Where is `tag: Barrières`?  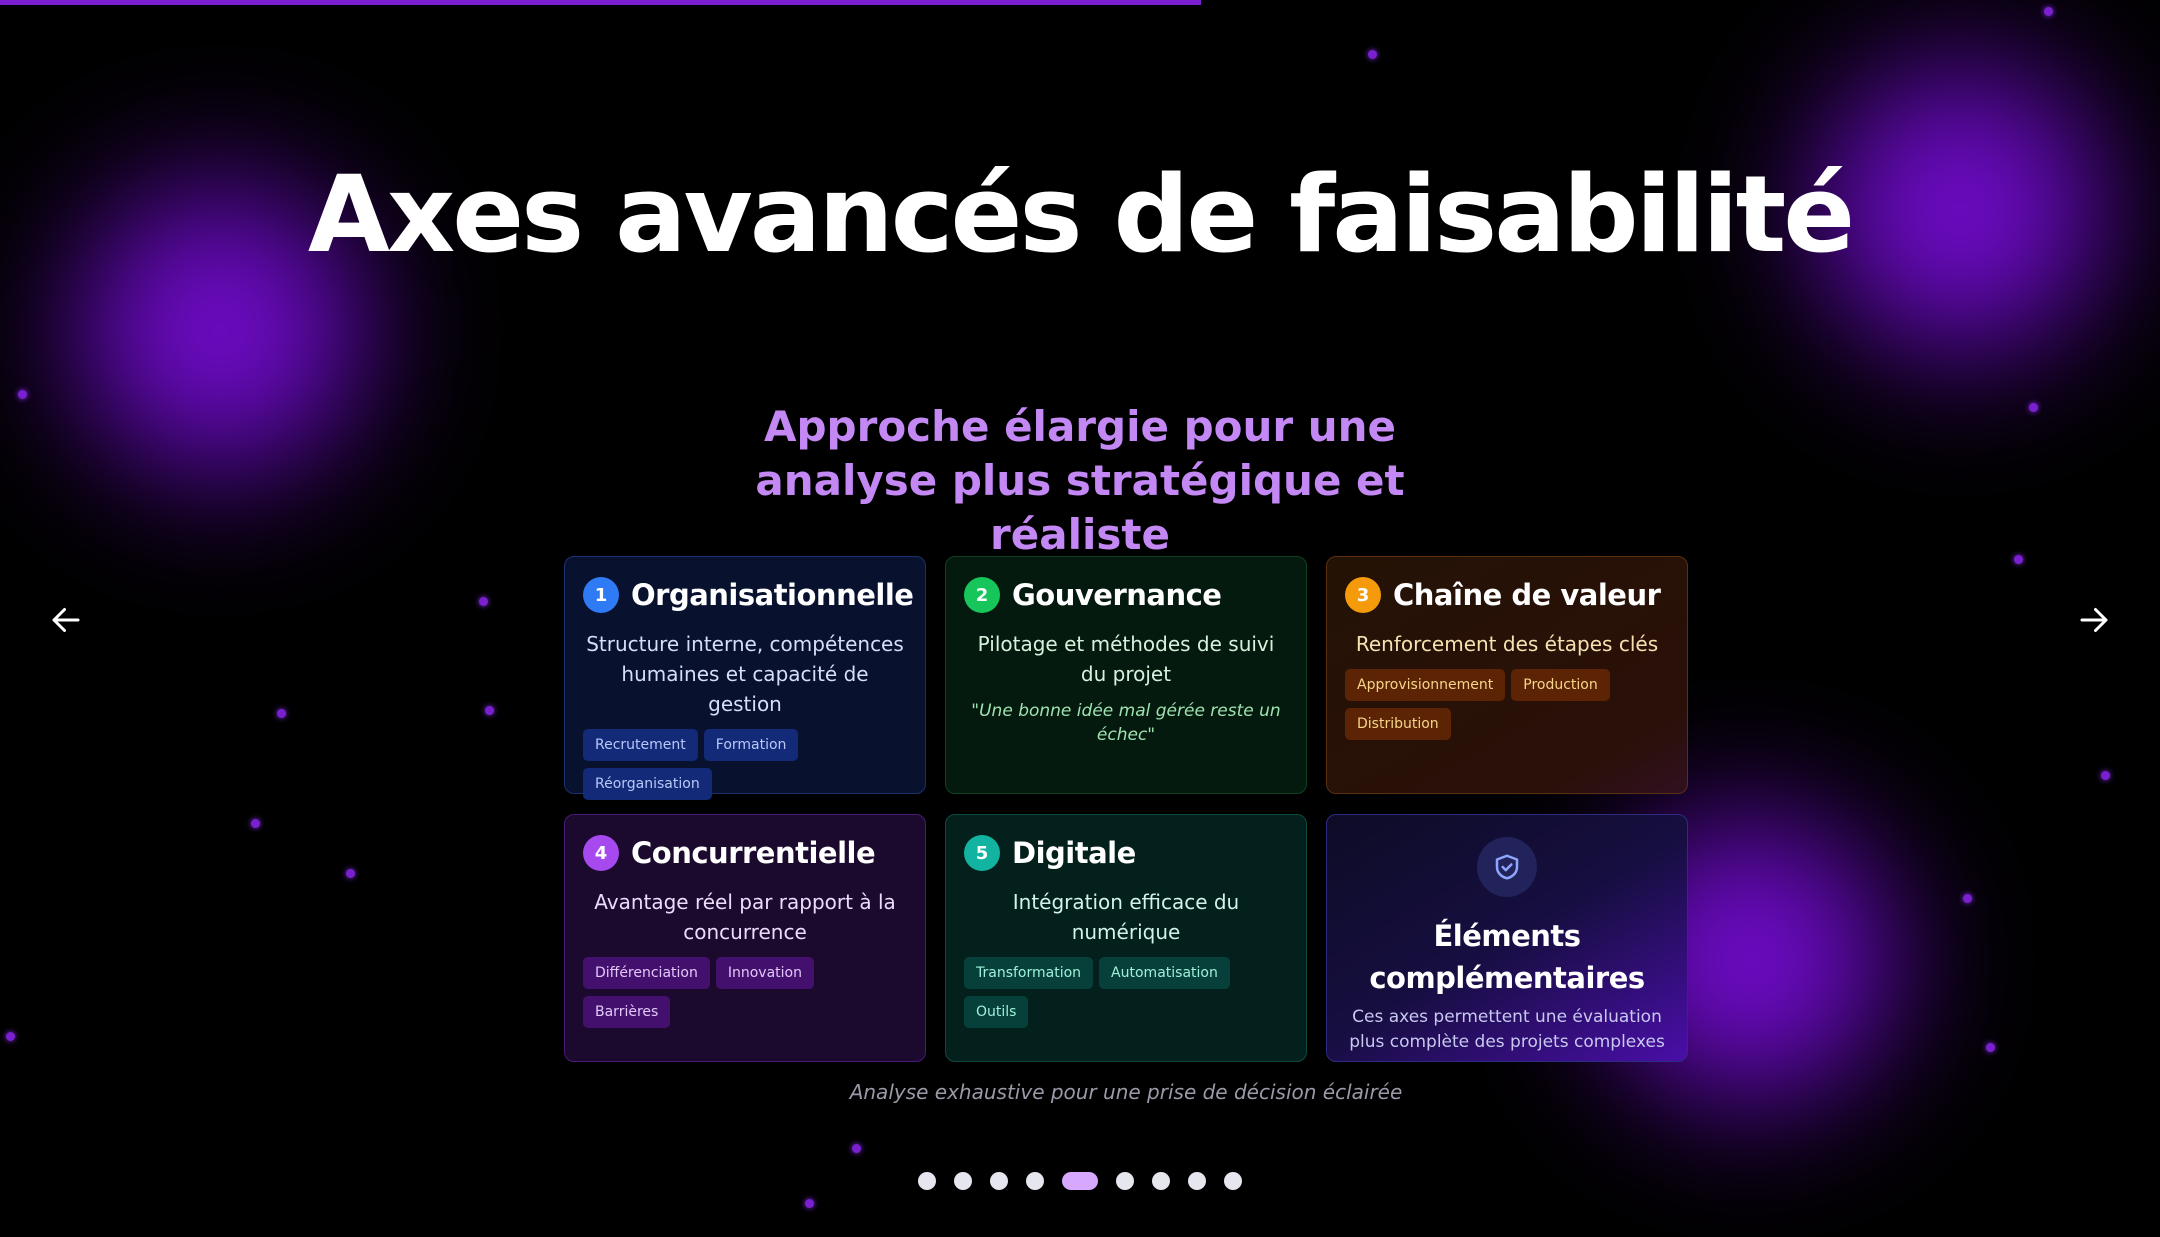
tag: Barrières is located at coordinates (627, 1012).